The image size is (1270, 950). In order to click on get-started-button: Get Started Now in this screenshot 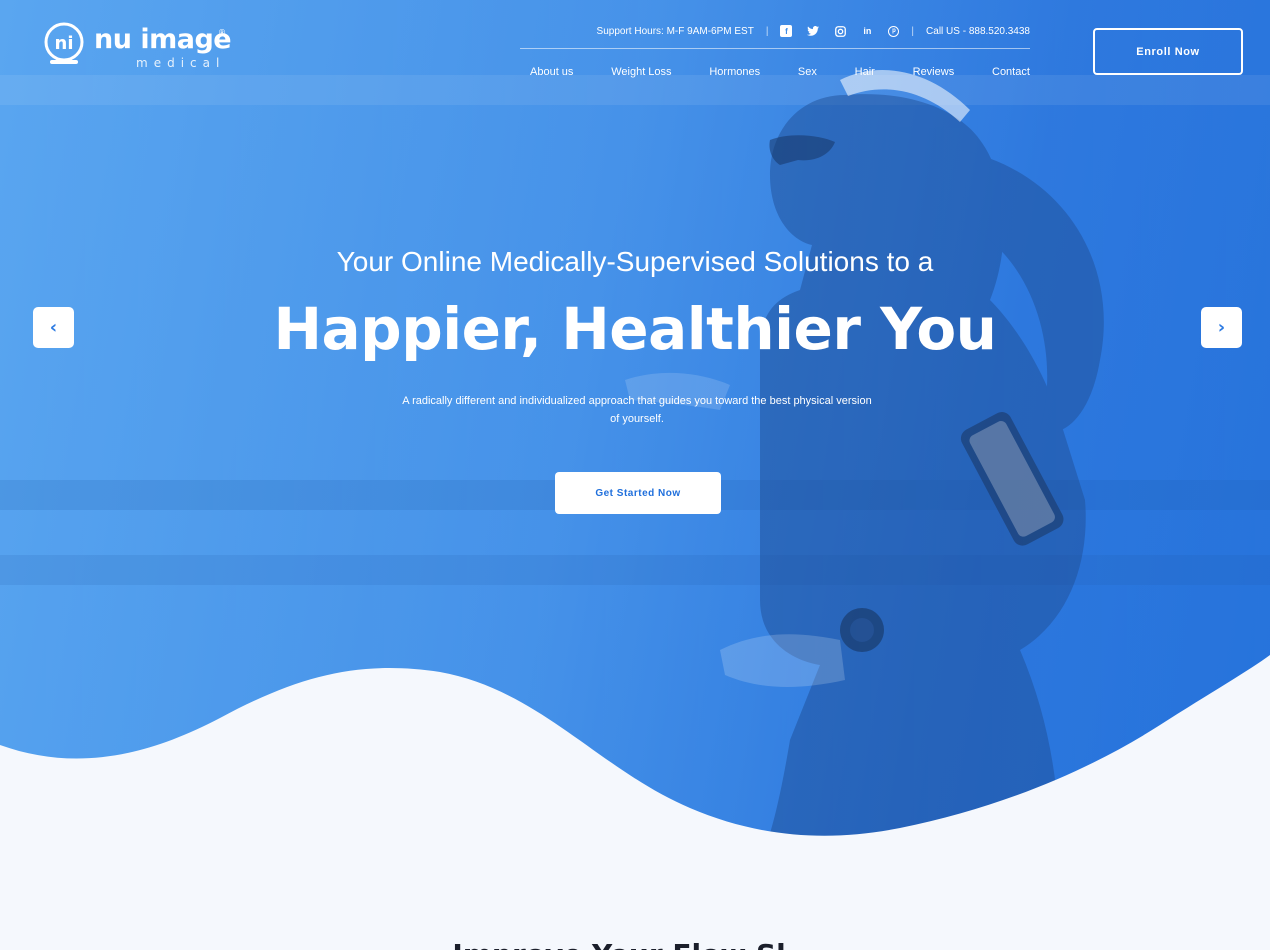, I will do `click(638, 493)`.